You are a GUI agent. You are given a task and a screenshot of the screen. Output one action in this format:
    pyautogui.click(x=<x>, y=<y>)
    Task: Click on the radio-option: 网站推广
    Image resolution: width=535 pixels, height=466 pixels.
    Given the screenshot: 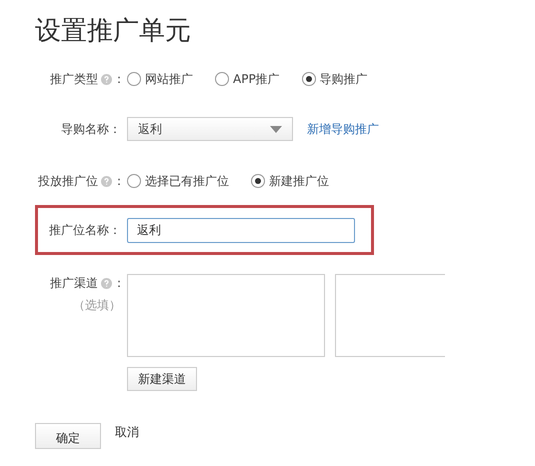 What is the action you would take?
    pyautogui.click(x=160, y=79)
    